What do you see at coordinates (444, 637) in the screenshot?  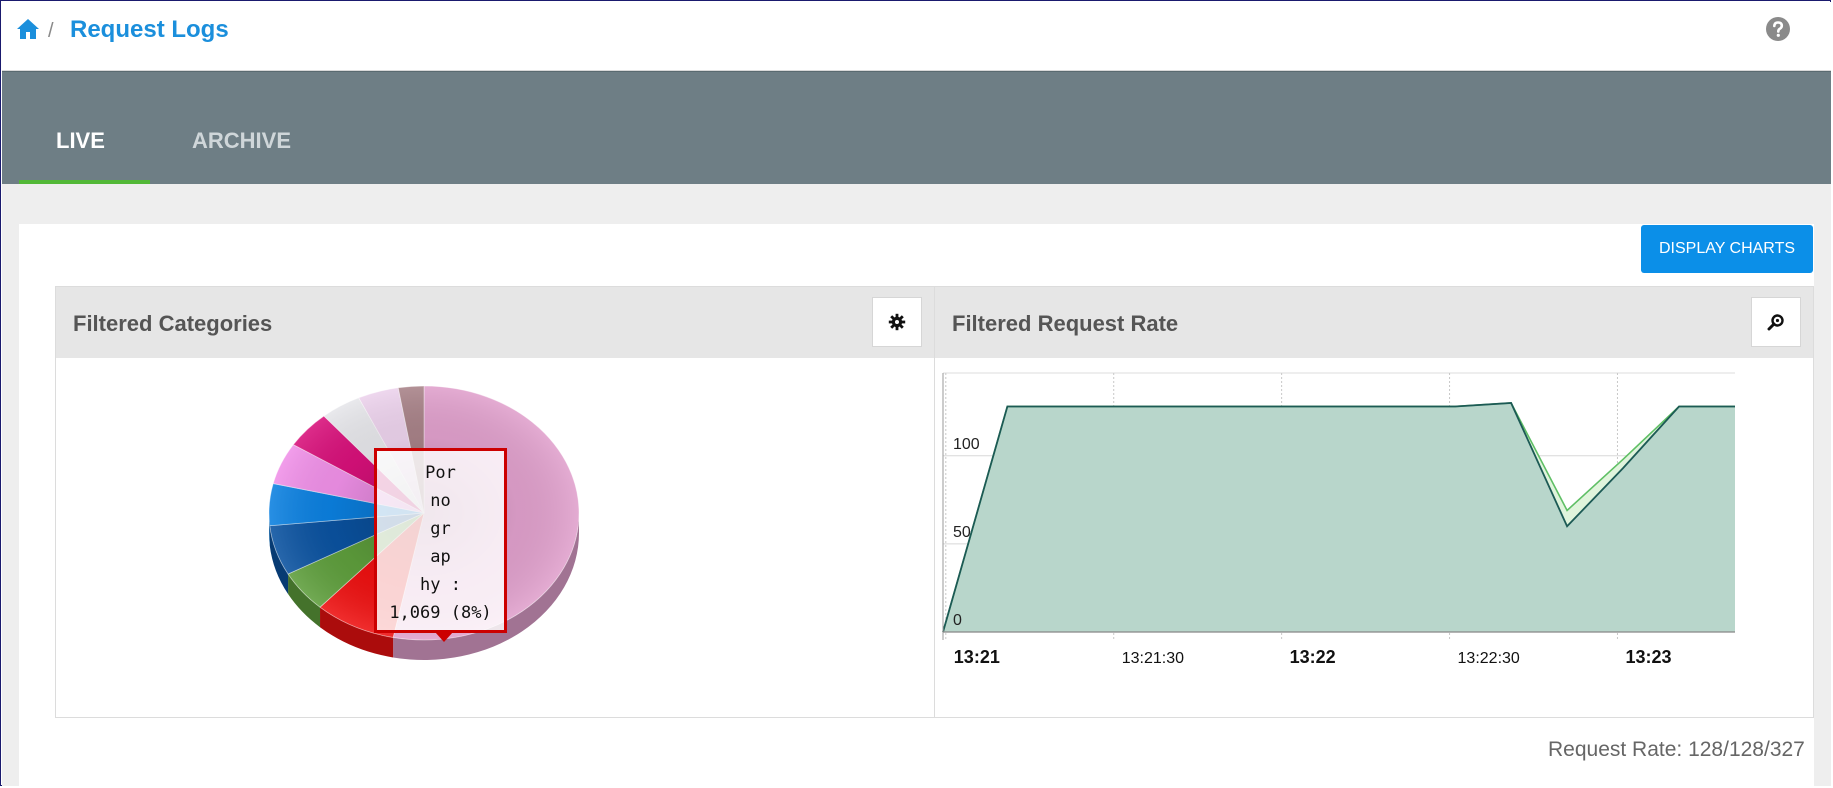 I see `tooltip-arrow` at bounding box center [444, 637].